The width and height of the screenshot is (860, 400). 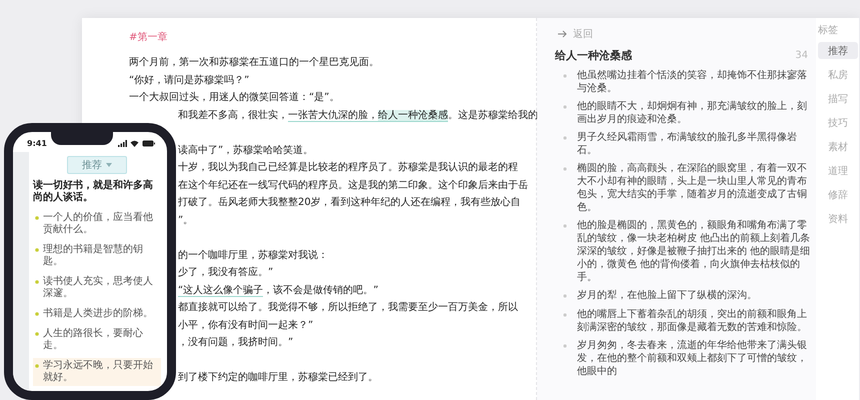 What do you see at coordinates (348, 167) in the screenshot?
I see `text-line: 十岁，我以为我自己已经算是比较老的程序员了。苏穆棠是我认识的最老的程` at bounding box center [348, 167].